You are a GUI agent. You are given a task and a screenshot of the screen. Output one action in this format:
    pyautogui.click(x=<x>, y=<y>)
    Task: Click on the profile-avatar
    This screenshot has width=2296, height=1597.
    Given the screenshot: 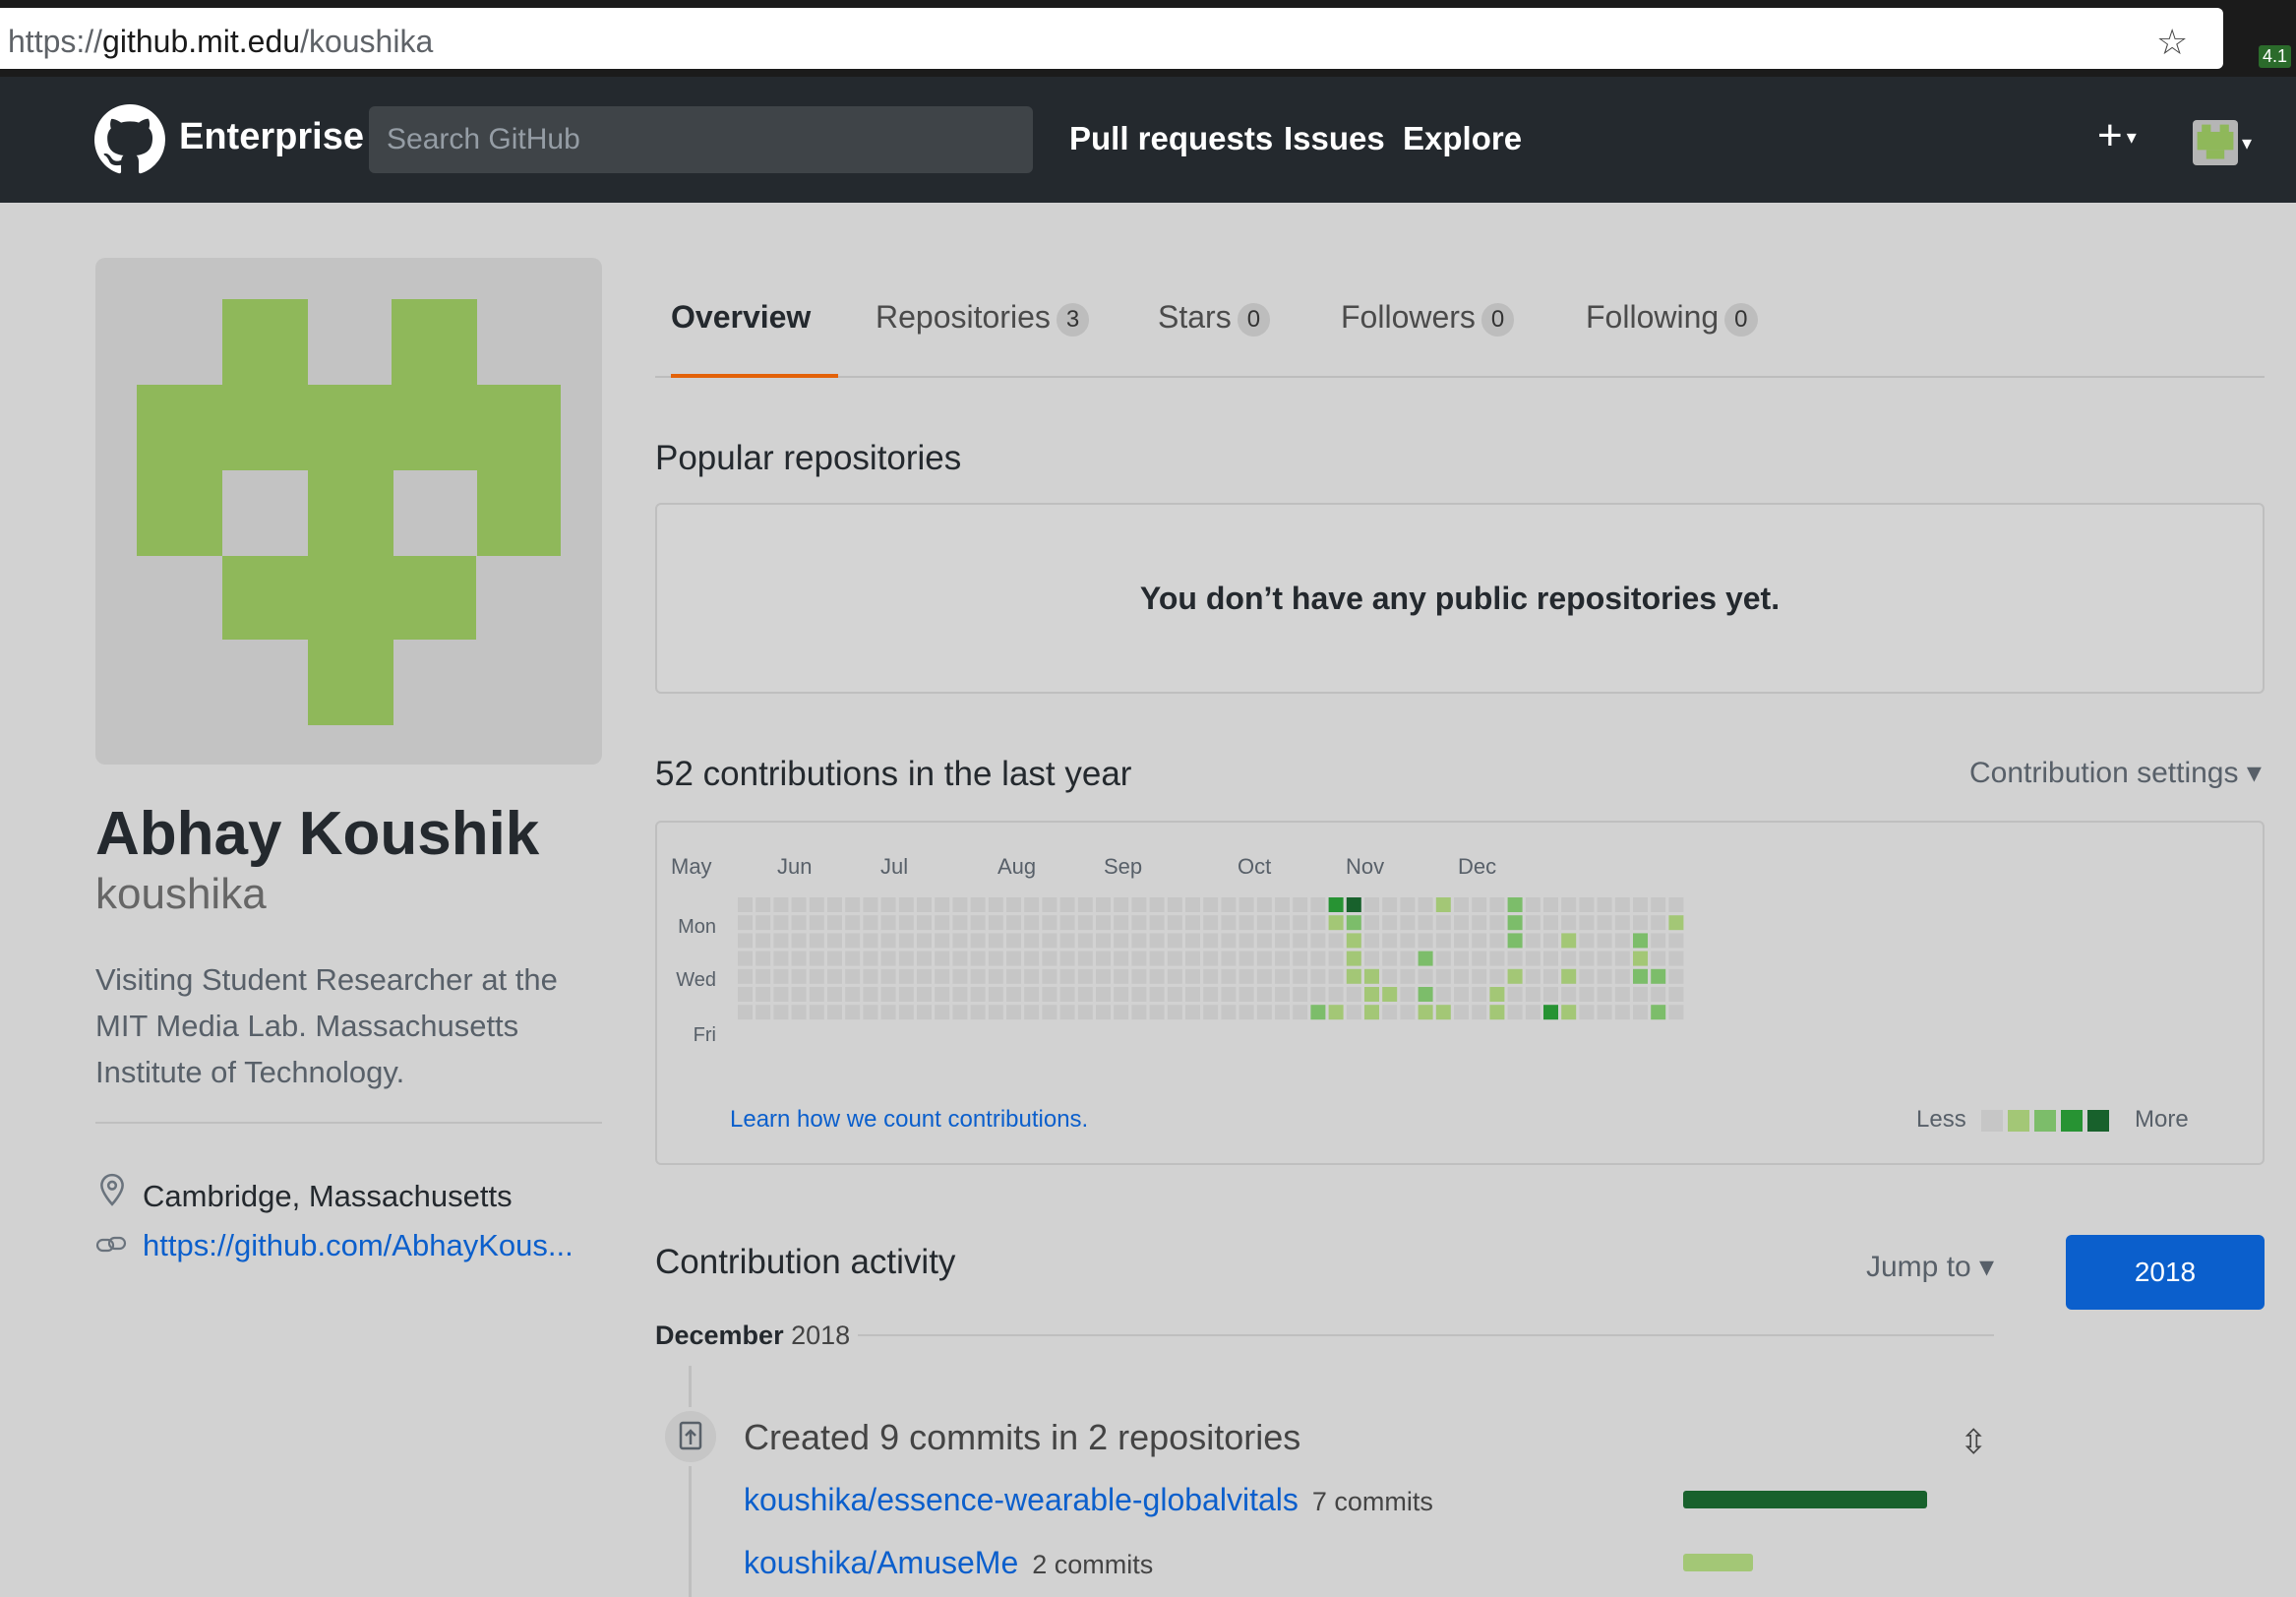 What is the action you would take?
    pyautogui.click(x=348, y=511)
    